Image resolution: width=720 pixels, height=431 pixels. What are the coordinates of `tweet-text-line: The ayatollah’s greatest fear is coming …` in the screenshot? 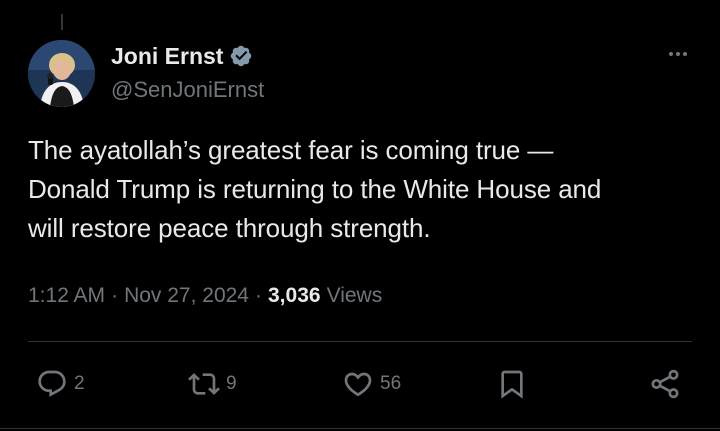 It's located at (291, 150).